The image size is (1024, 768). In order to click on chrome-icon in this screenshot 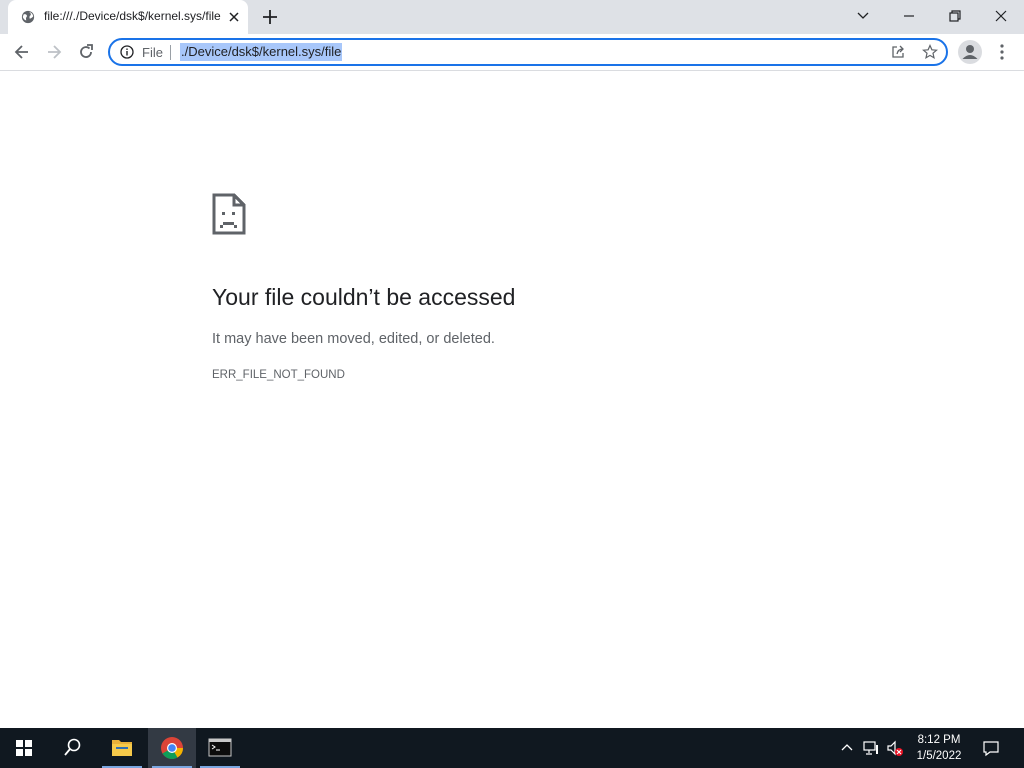, I will do `click(172, 748)`.